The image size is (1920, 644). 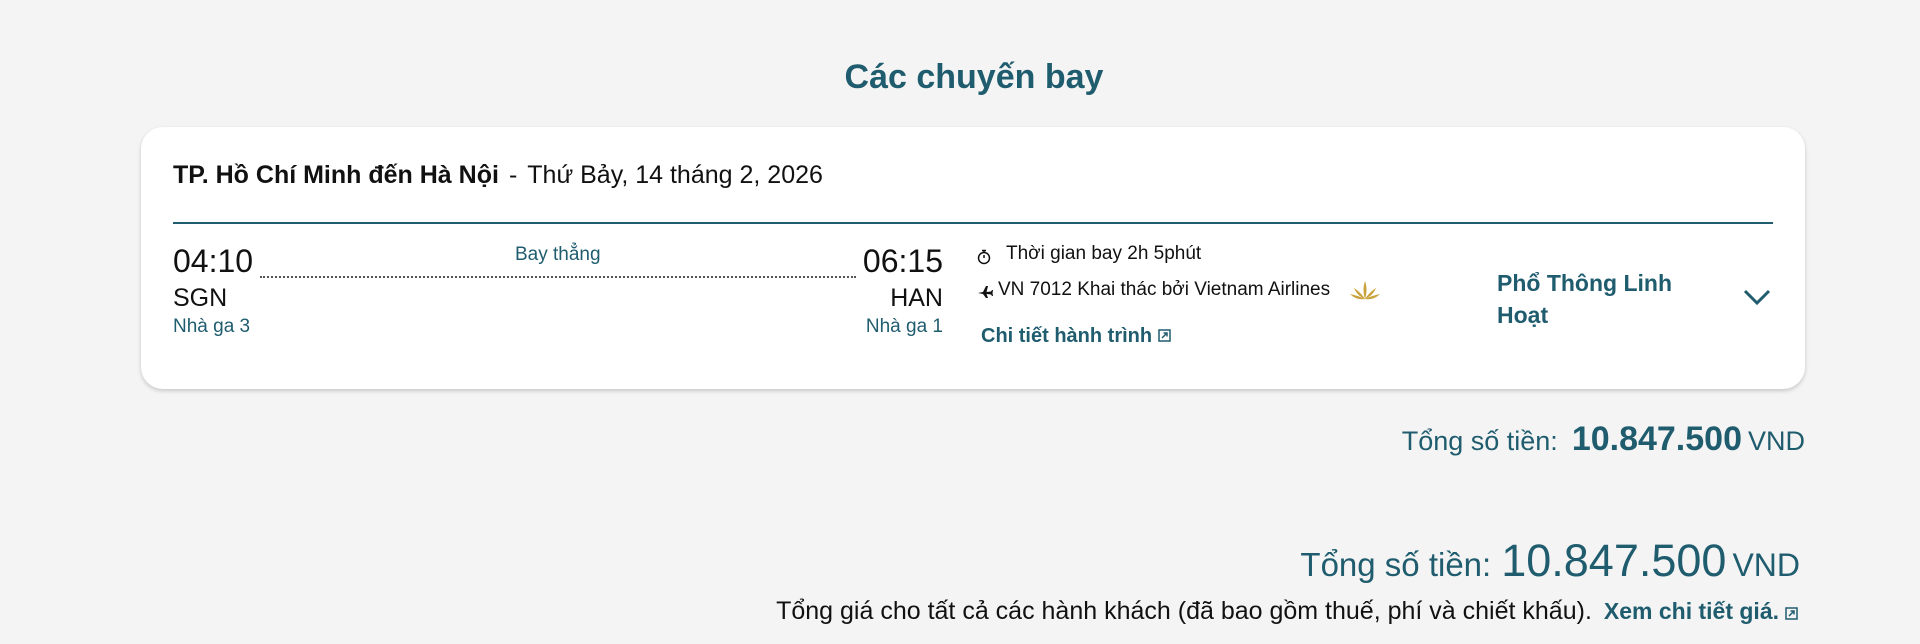 What do you see at coordinates (1365, 291) in the screenshot?
I see `lotus-logo-icon` at bounding box center [1365, 291].